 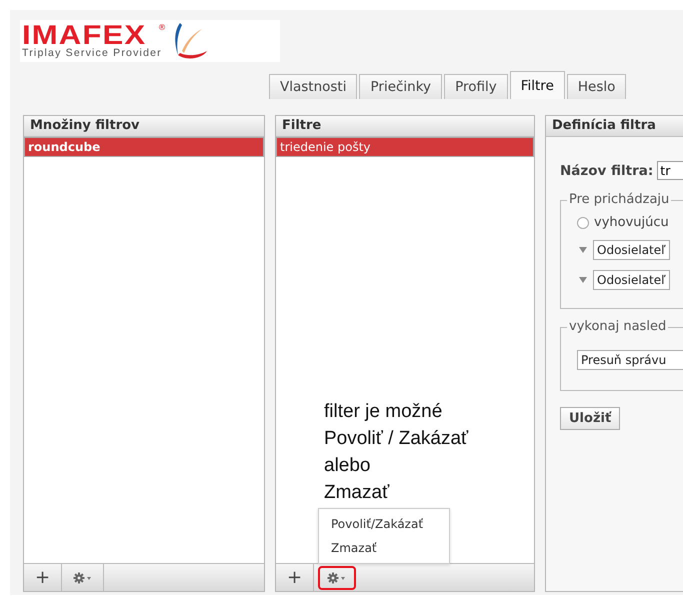 What do you see at coordinates (400, 86) in the screenshot?
I see `tab: Priečinky` at bounding box center [400, 86].